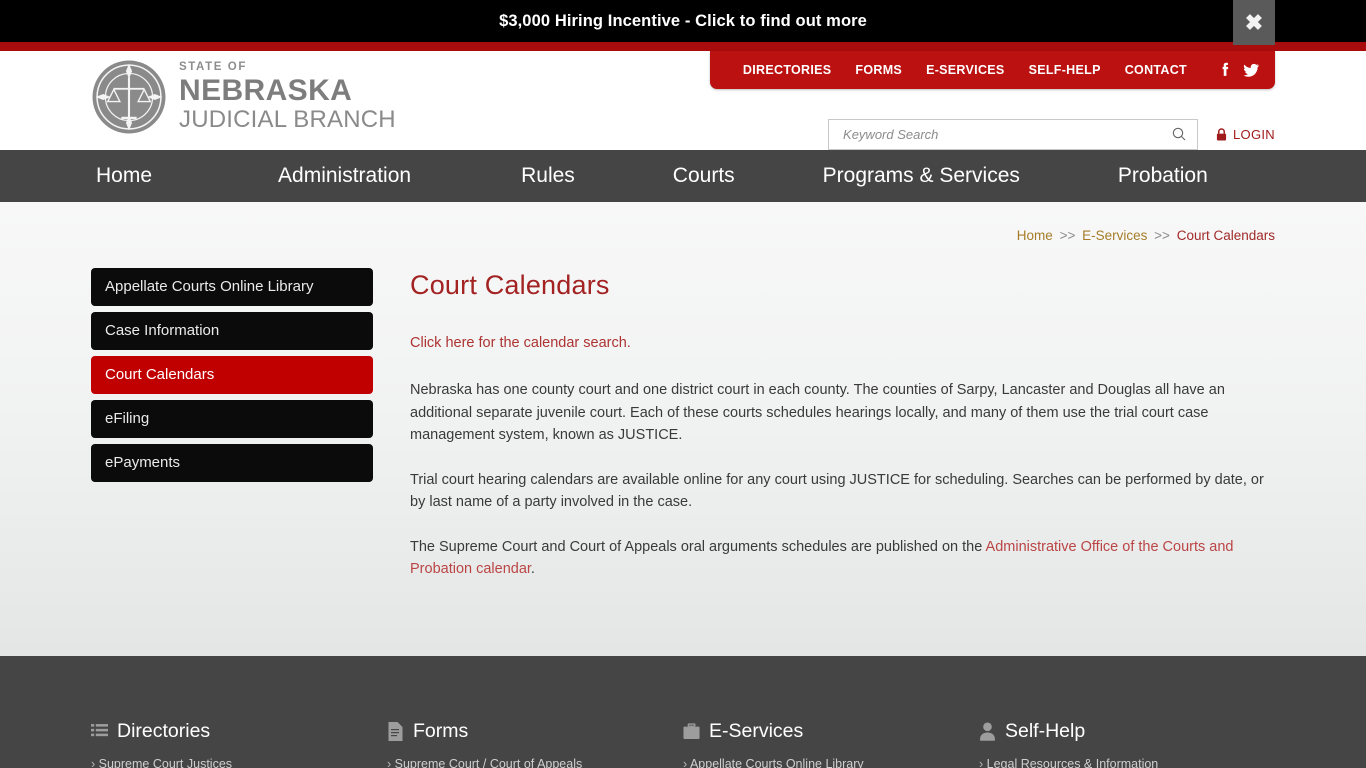 This screenshot has height=768, width=1366. I want to click on paragraph-3-text-after: ., so click(532, 569).